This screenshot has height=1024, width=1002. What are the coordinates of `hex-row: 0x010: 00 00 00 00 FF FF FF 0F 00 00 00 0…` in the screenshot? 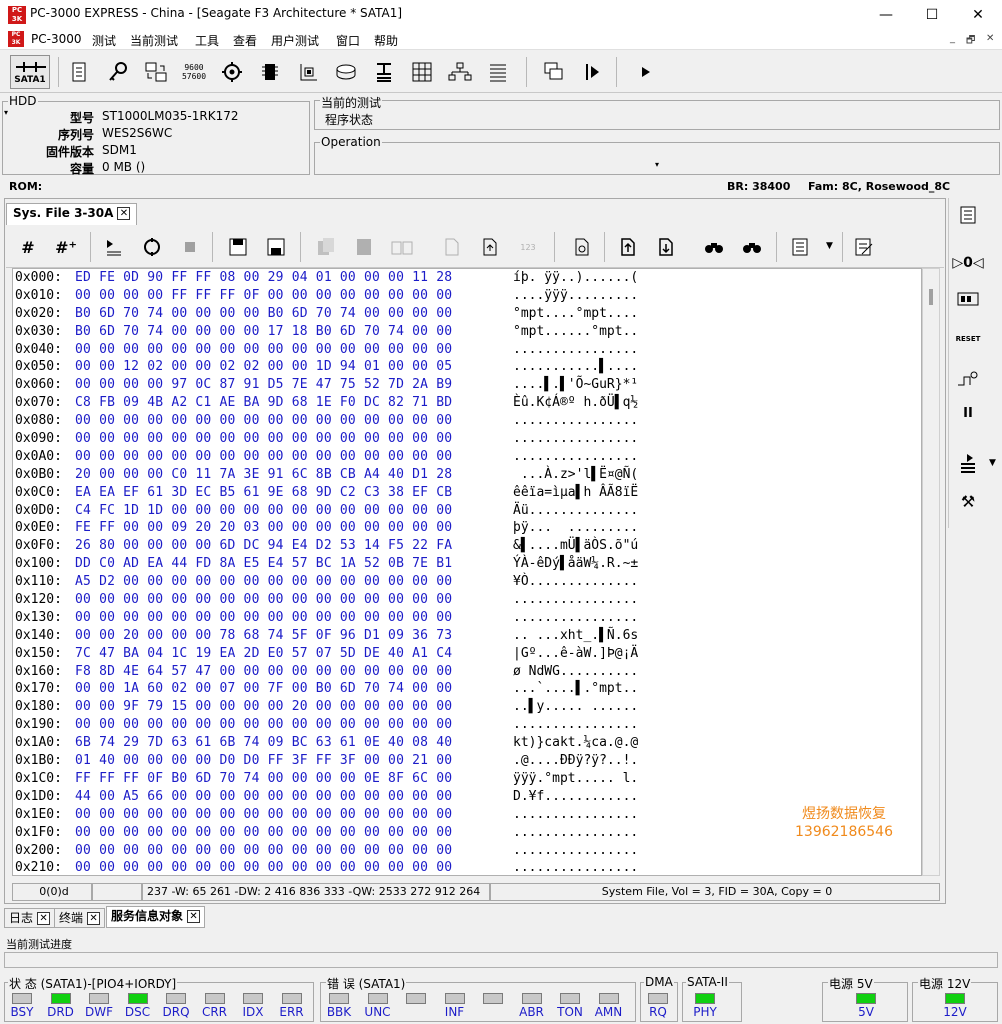 It's located at (467, 296).